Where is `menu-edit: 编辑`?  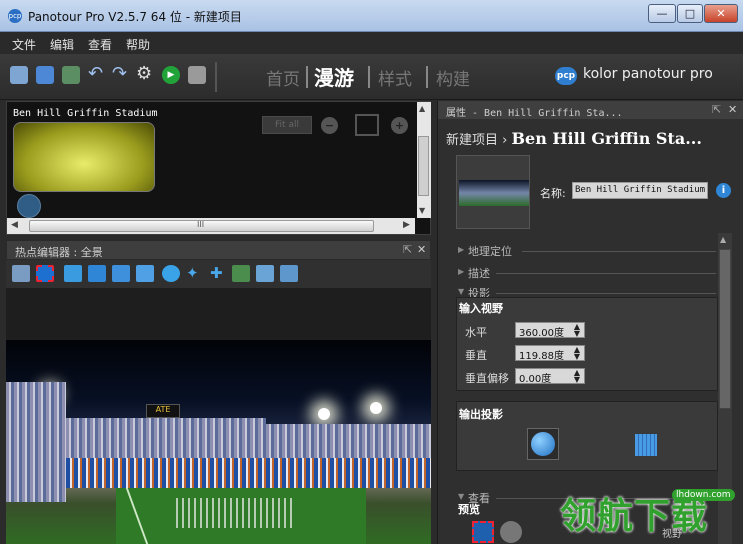
menu-edit: 编辑 is located at coordinates (62, 44).